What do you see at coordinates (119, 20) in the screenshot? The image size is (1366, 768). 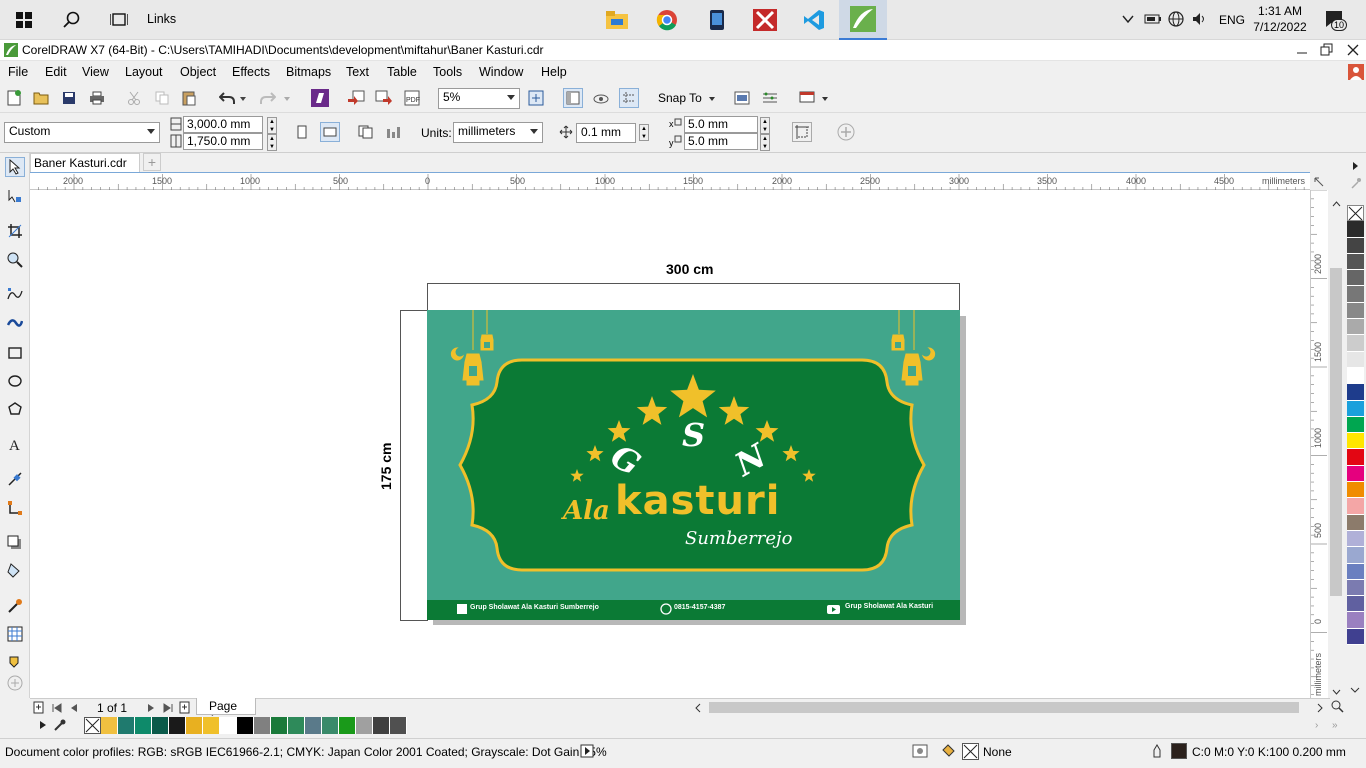 I see `task-view-icon` at bounding box center [119, 20].